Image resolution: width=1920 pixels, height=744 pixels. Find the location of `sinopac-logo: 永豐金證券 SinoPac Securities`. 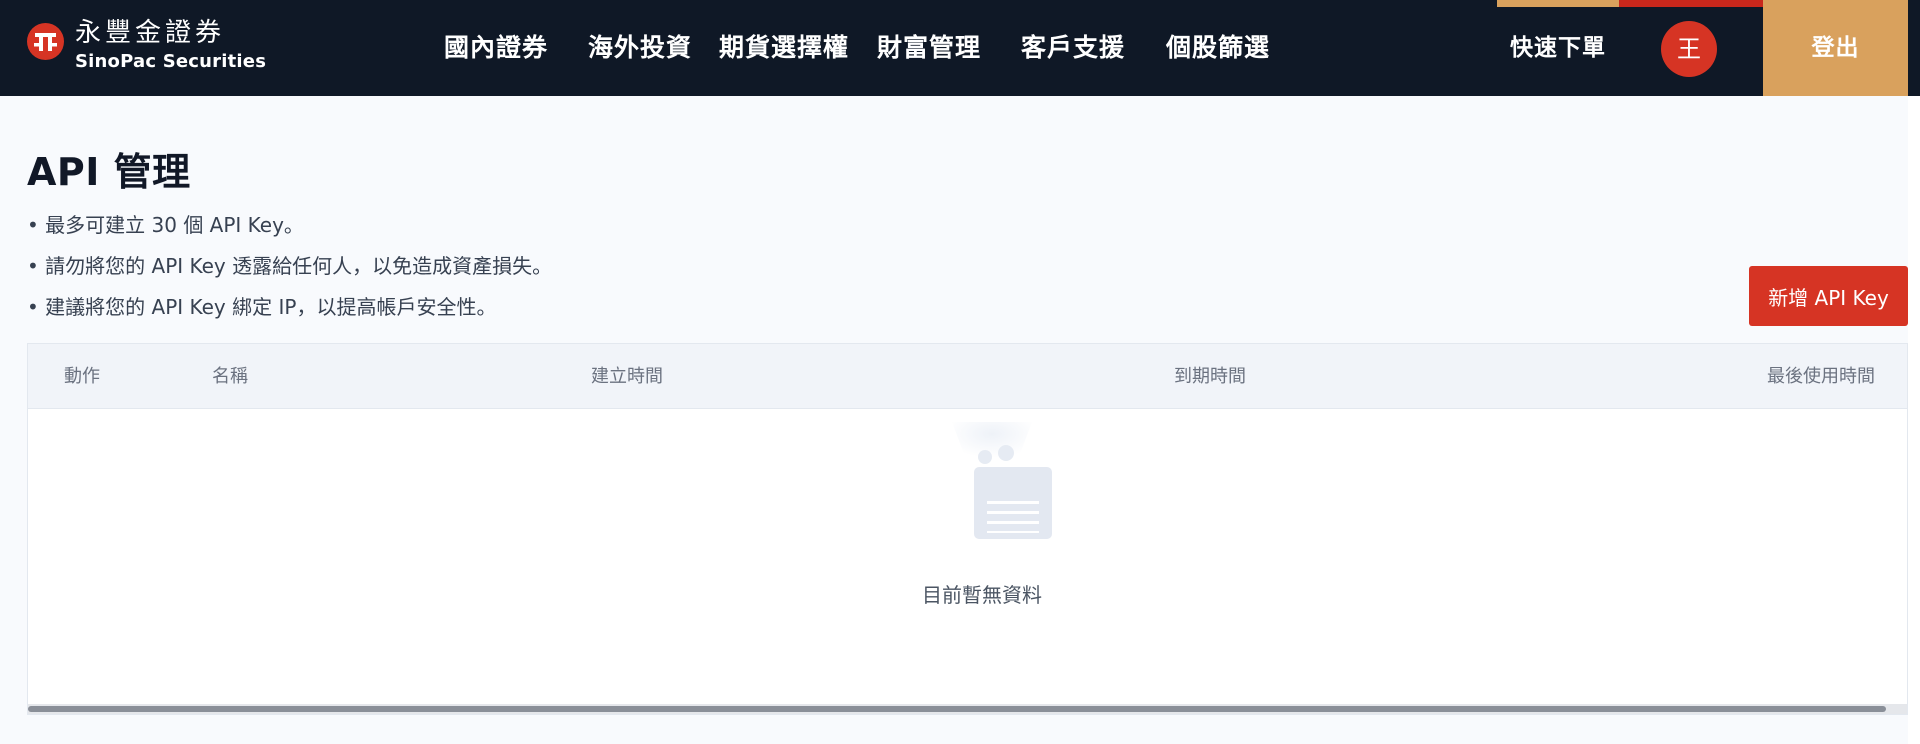

sinopac-logo: 永豐金證券 SinoPac Securities is located at coordinates (146, 49).